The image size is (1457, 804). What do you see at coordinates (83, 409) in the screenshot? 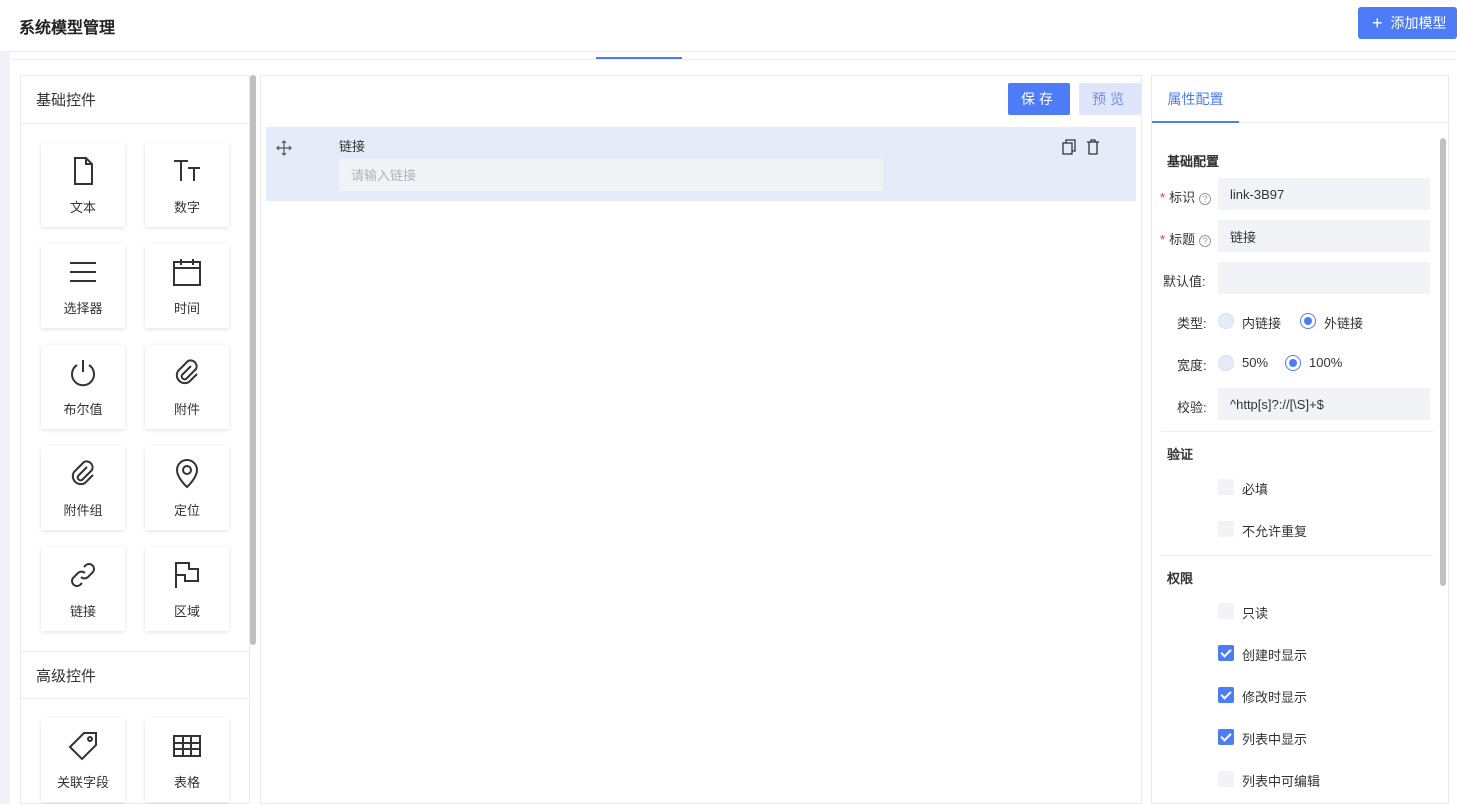
I see `control-label: 布尔值` at bounding box center [83, 409].